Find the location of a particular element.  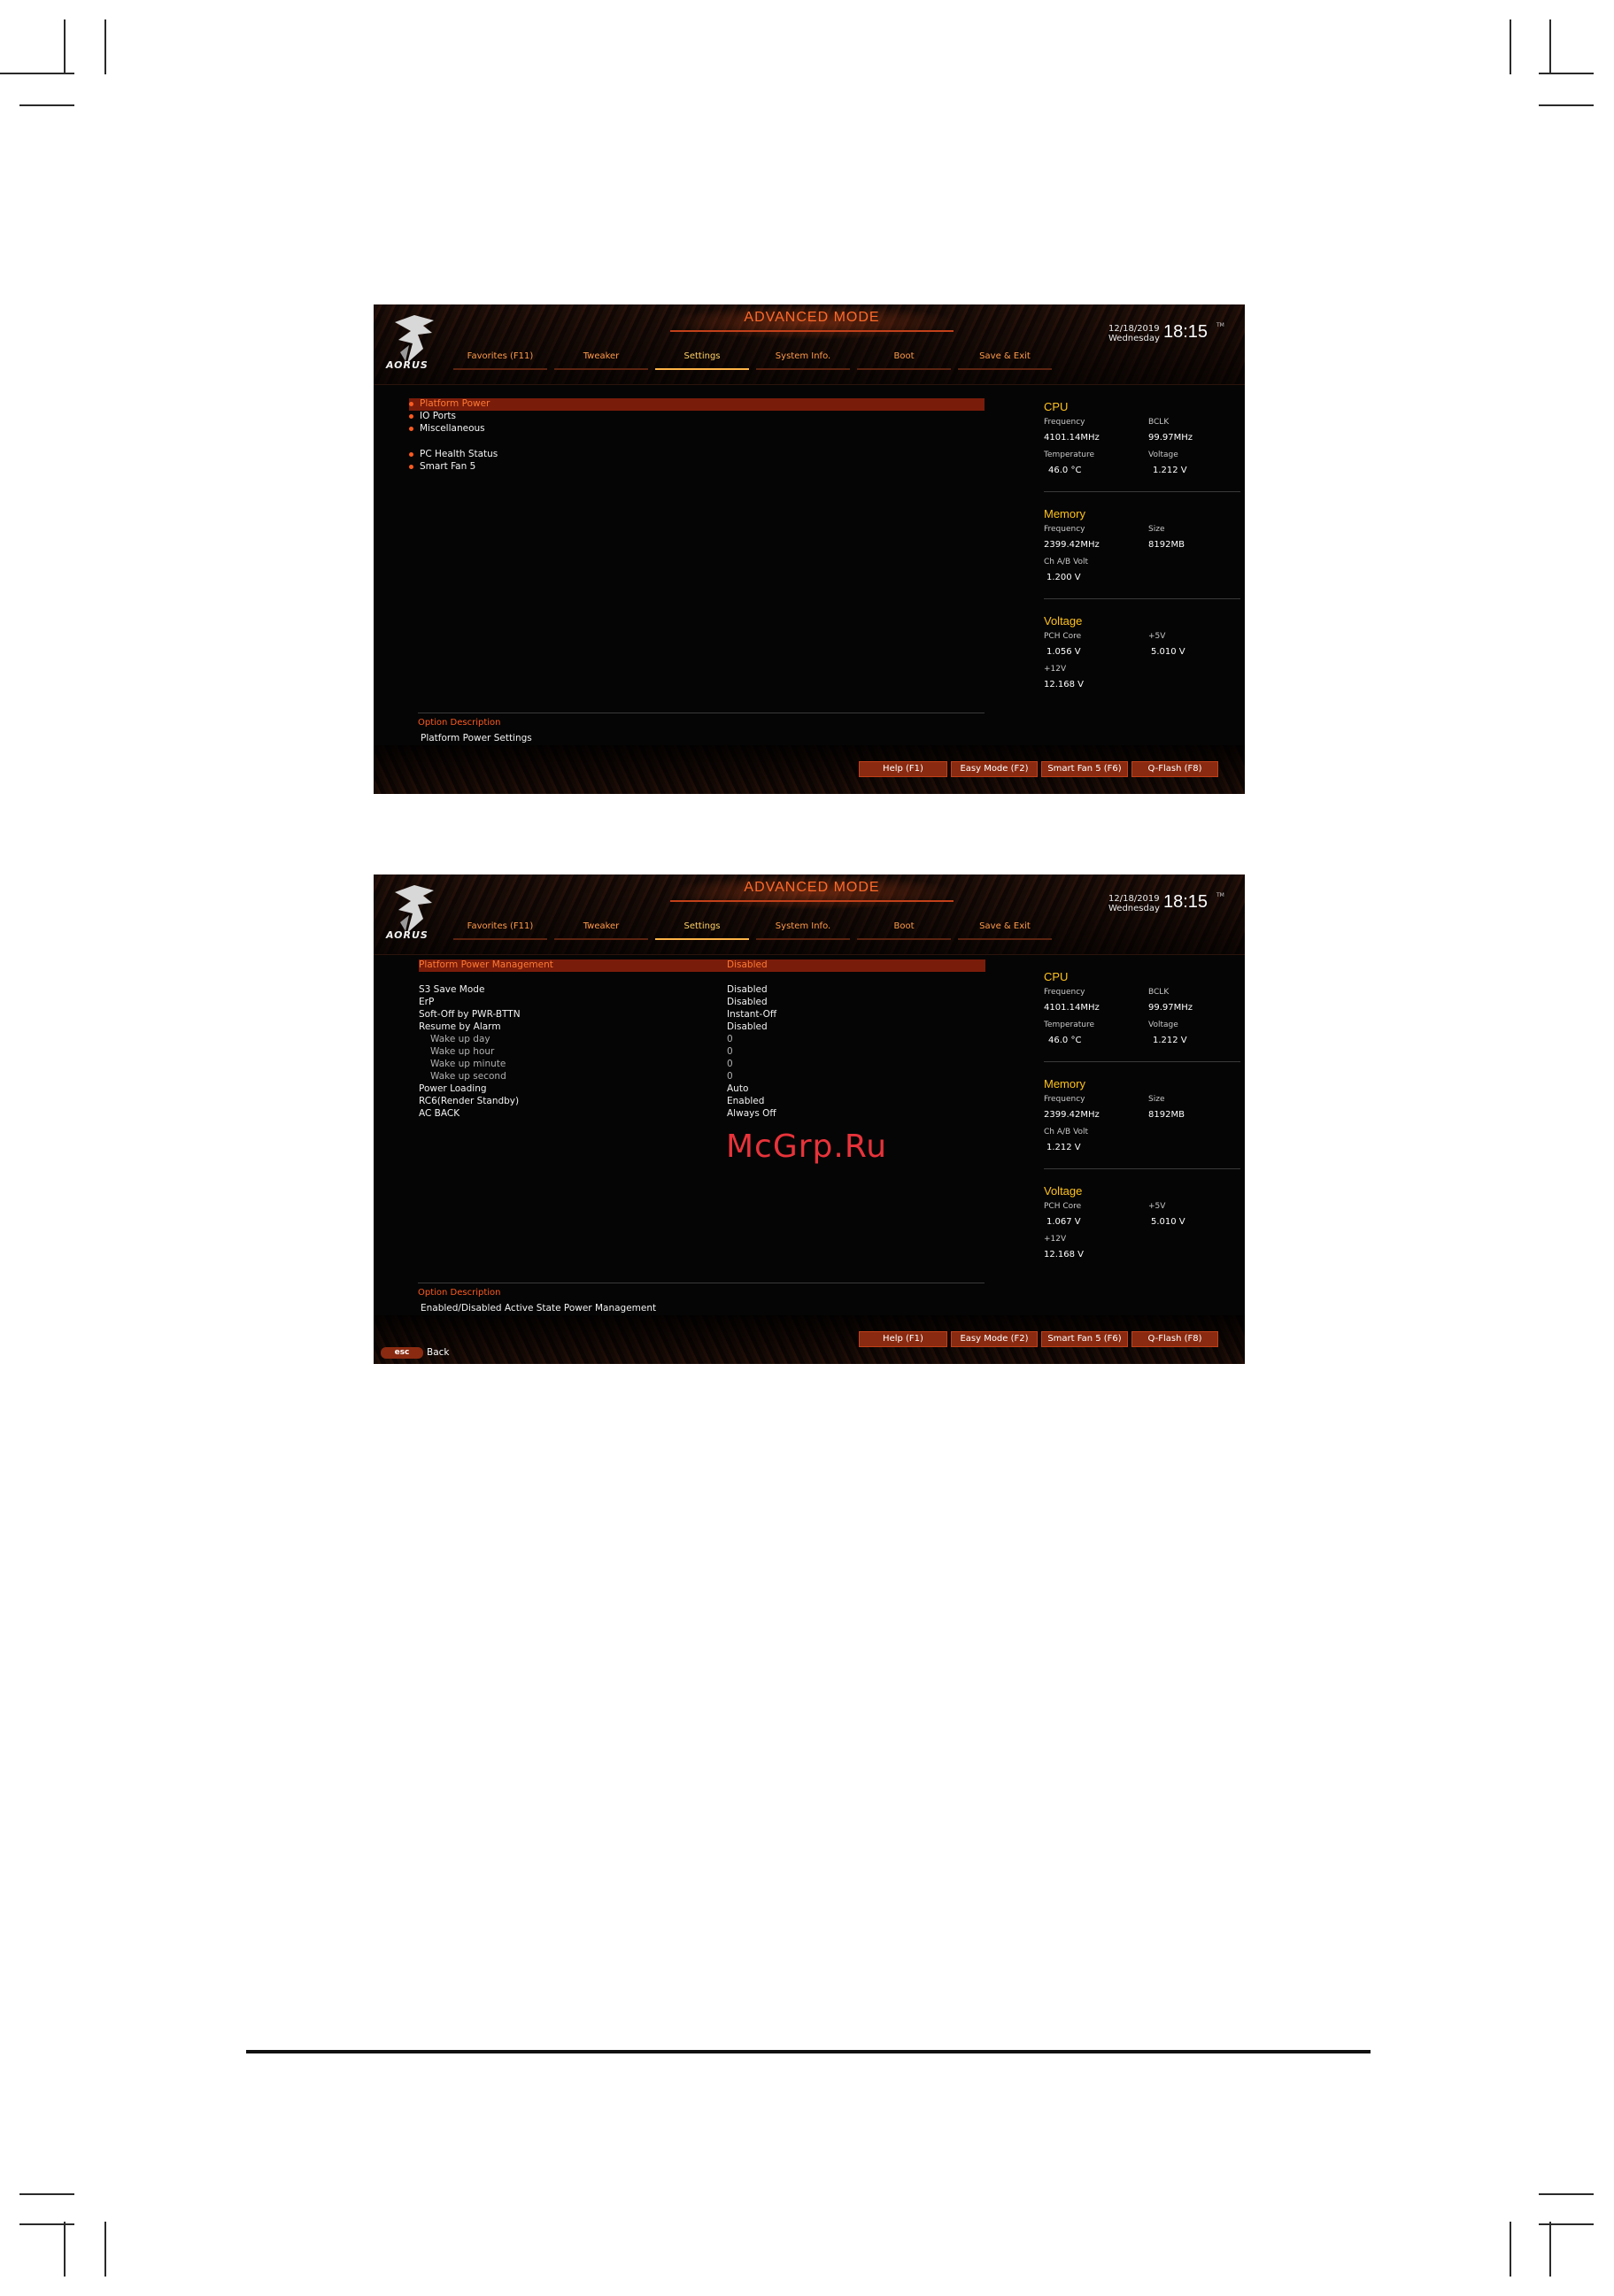

setting-row-erp: ErP Disabled is located at coordinates (702, 1003).